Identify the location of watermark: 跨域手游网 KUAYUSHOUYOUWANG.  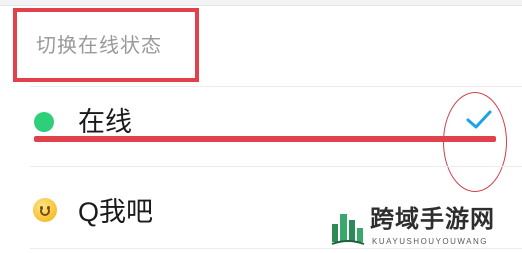
(424, 229).